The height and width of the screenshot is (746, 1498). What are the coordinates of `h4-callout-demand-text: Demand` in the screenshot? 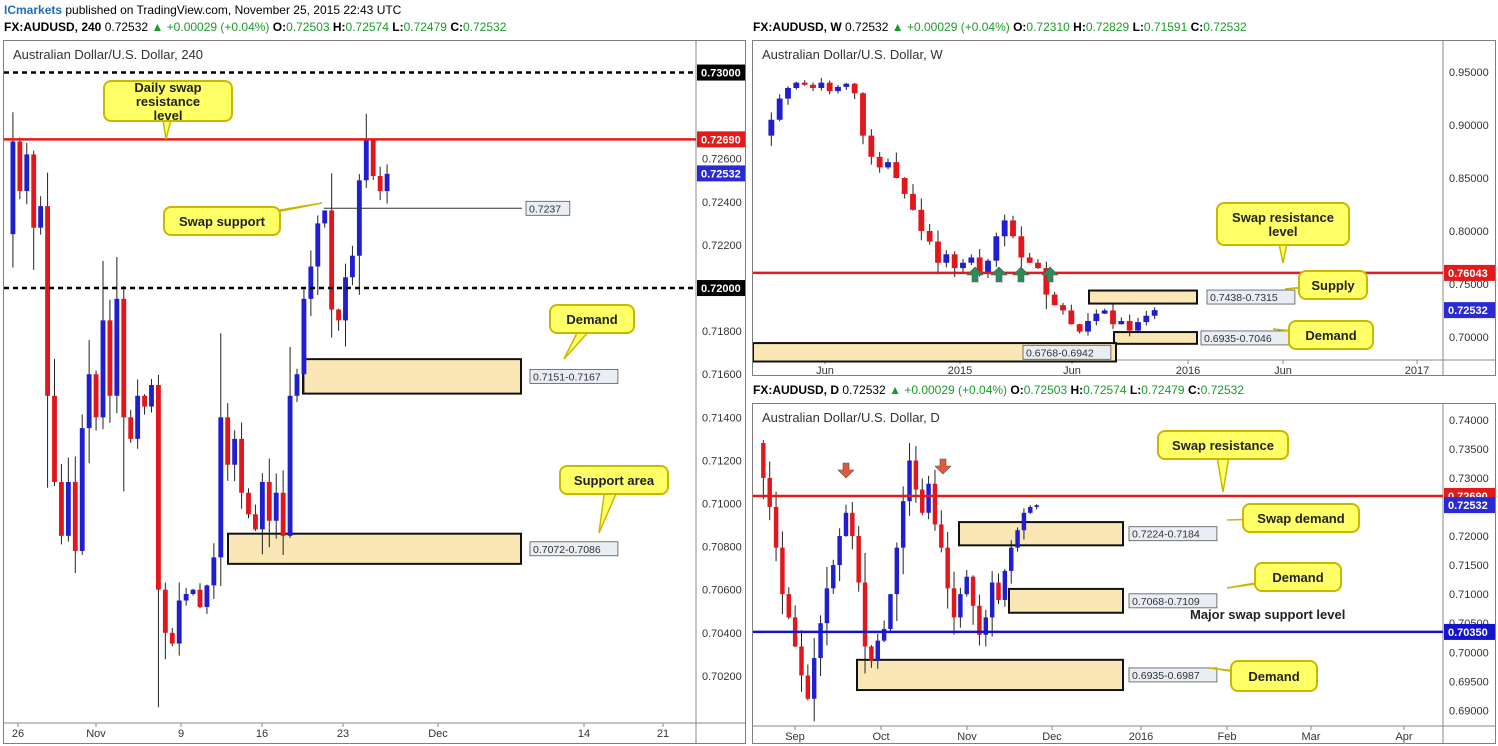 It's located at (591, 319).